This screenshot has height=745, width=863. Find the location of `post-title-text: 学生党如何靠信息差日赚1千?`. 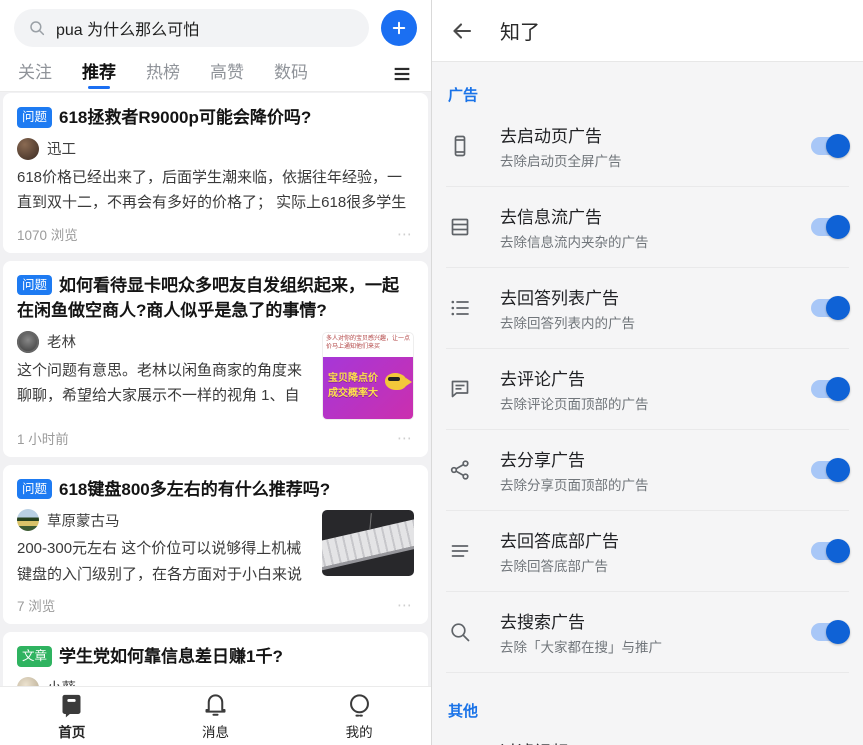

post-title-text: 学生党如何靠信息差日赚1千? is located at coordinates (171, 656).